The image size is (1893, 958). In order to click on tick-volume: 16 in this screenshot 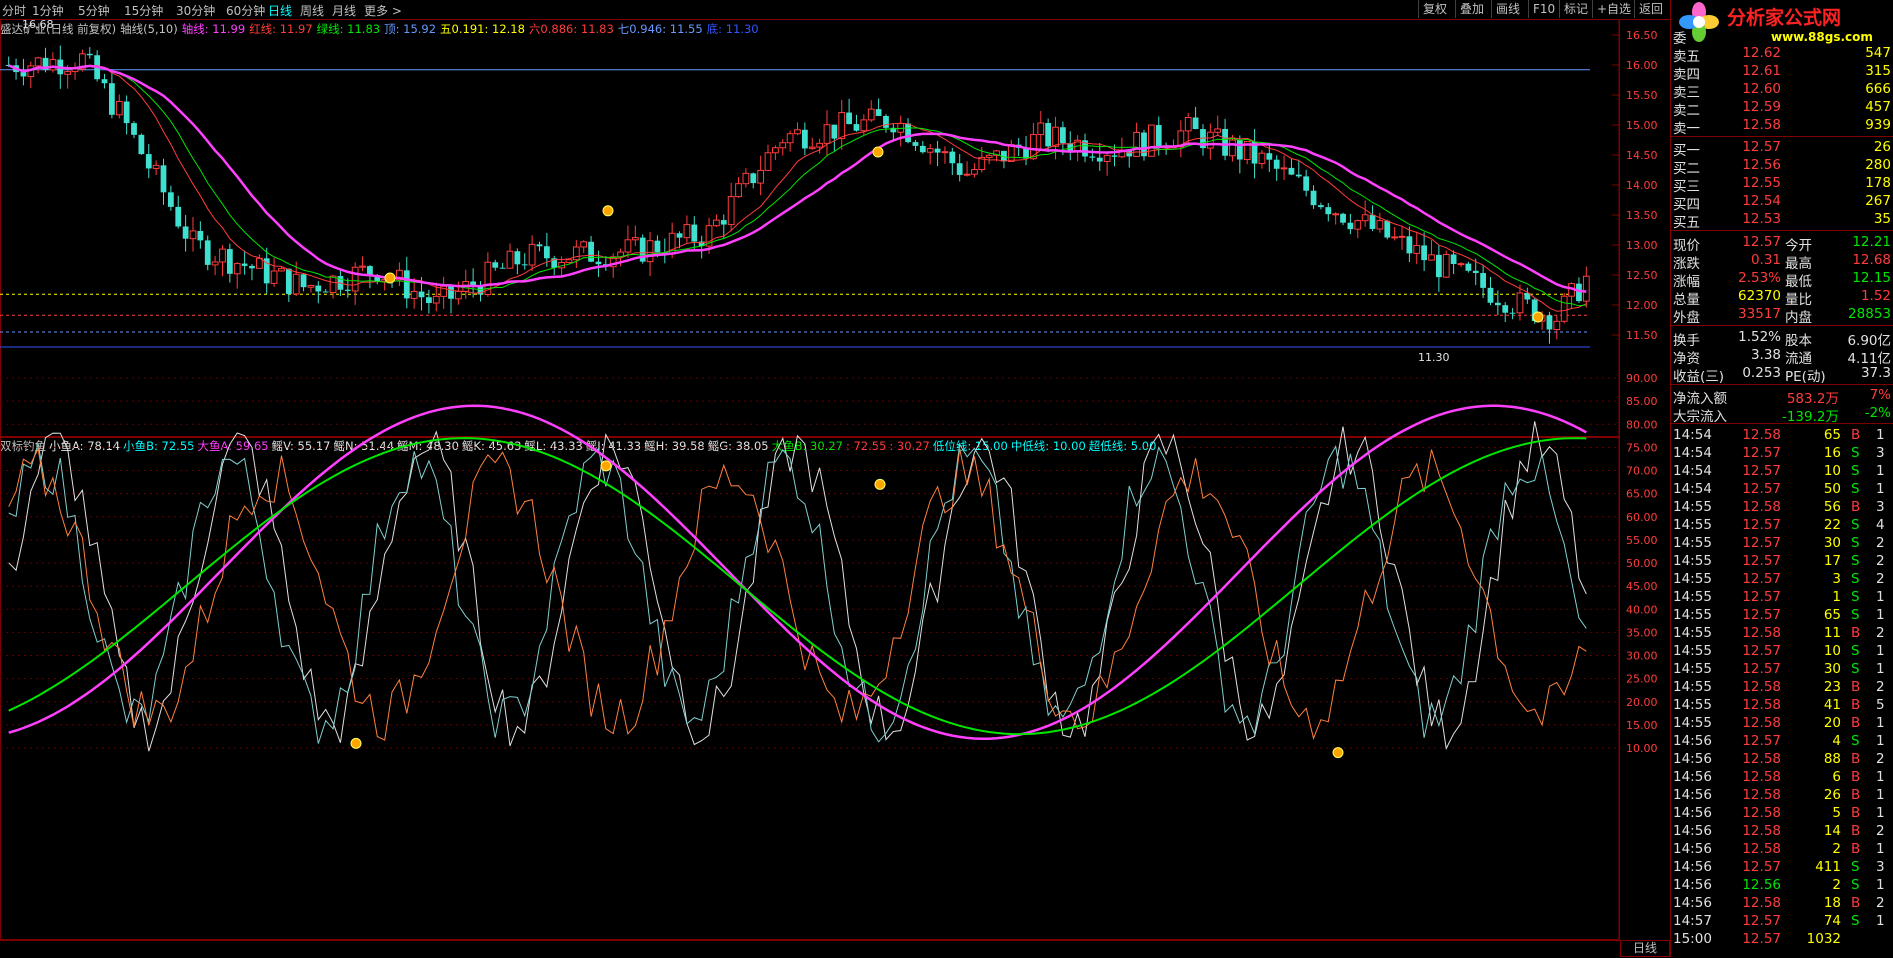, I will do `click(1832, 453)`.